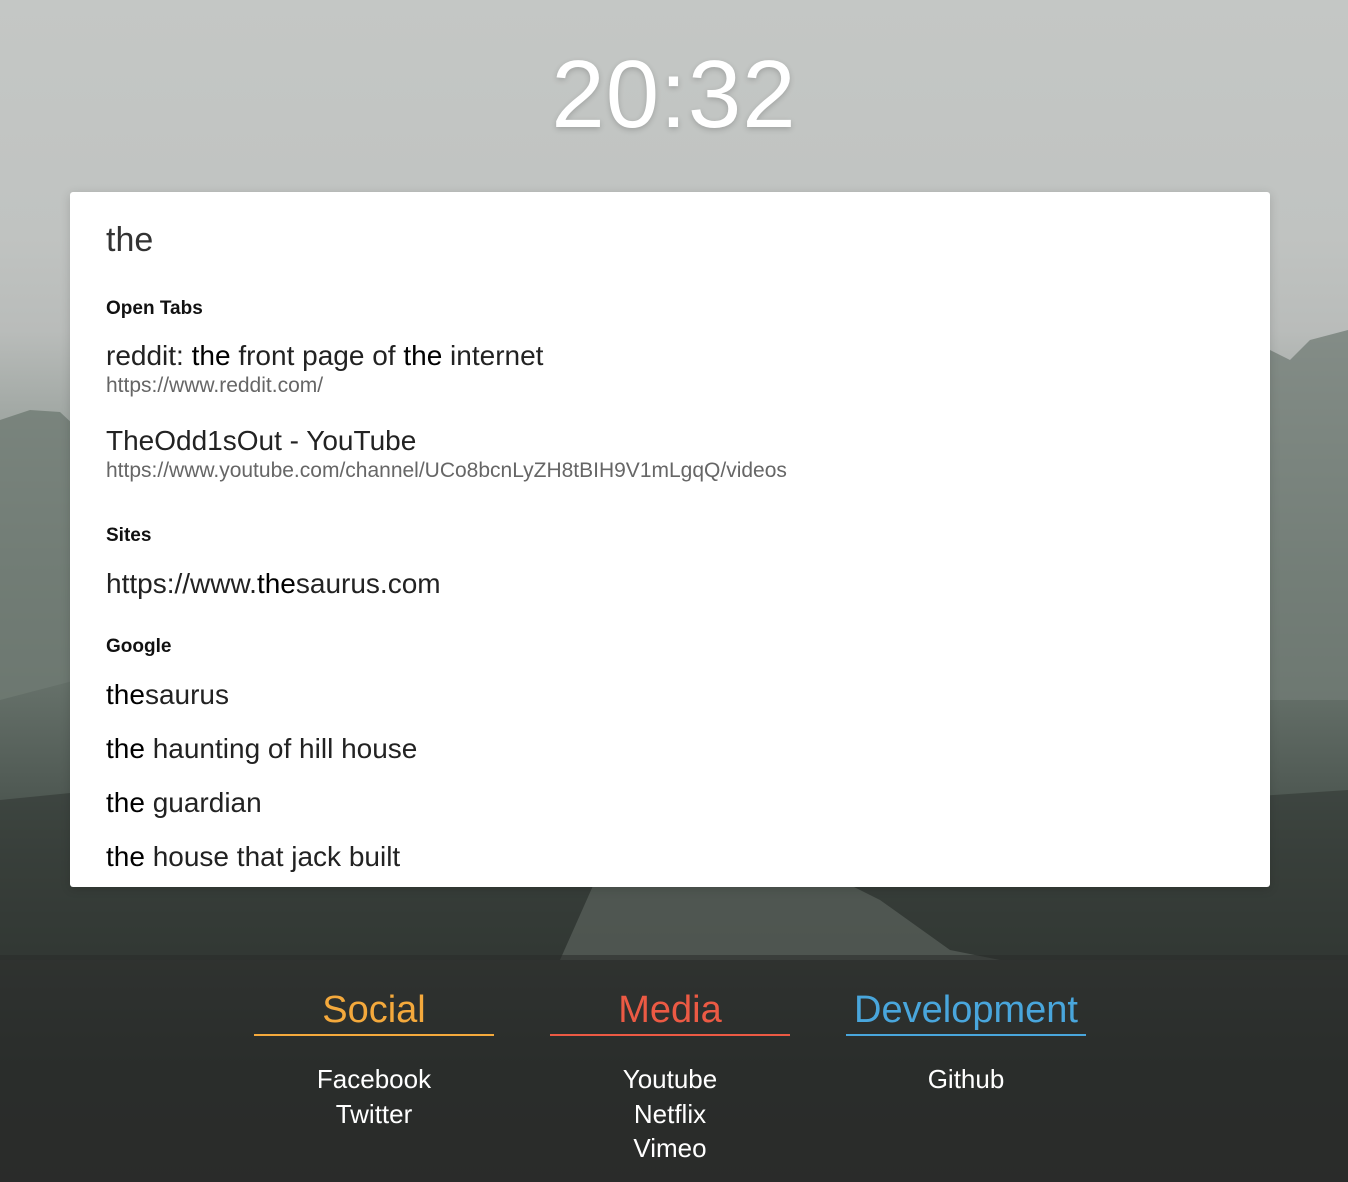  I want to click on result-title: the guardian, so click(184, 802).